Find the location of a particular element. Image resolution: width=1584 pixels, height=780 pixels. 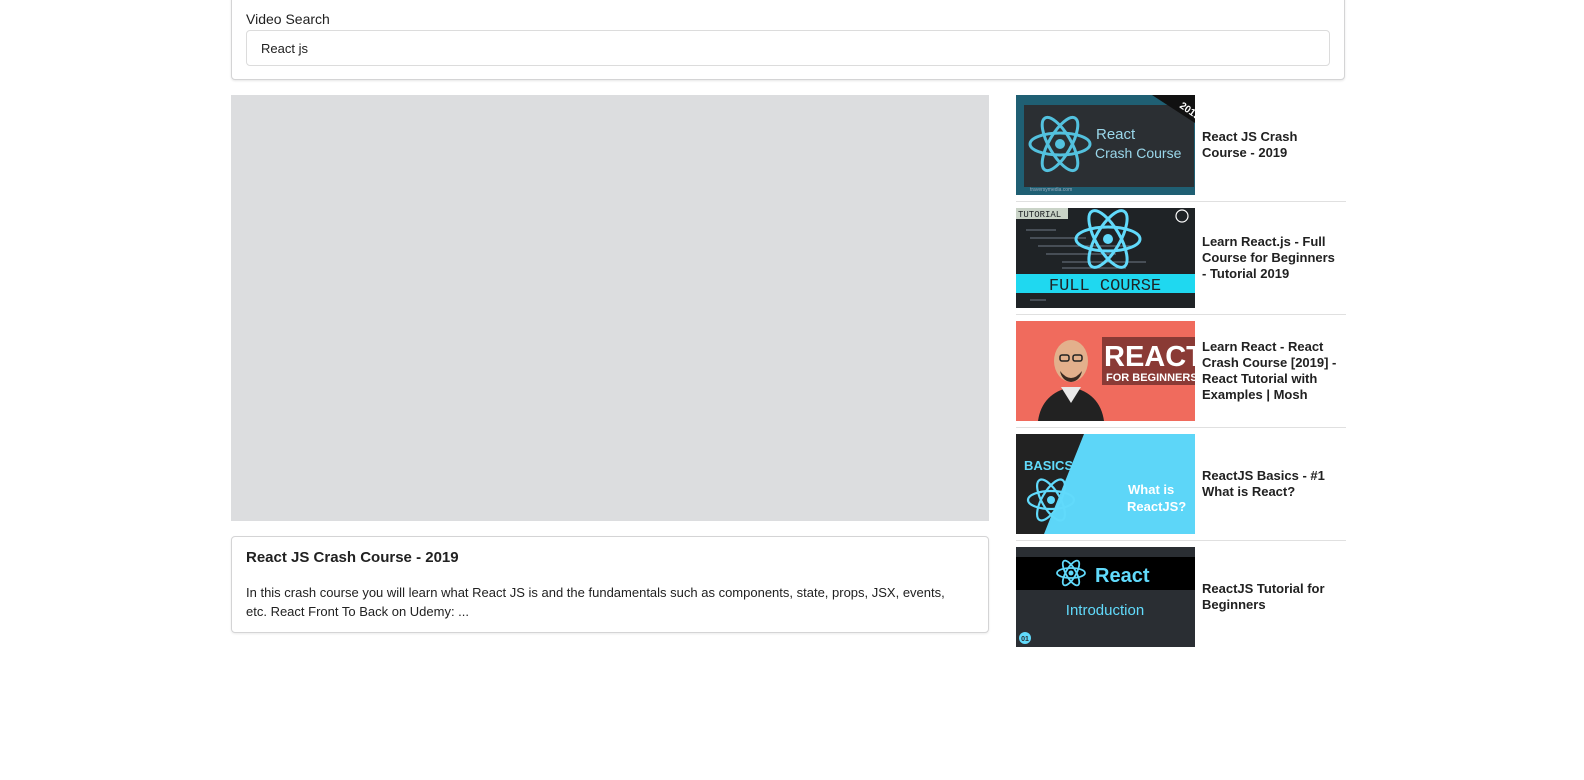

svg-text: traversymedia.com is located at coordinates (1051, 190).